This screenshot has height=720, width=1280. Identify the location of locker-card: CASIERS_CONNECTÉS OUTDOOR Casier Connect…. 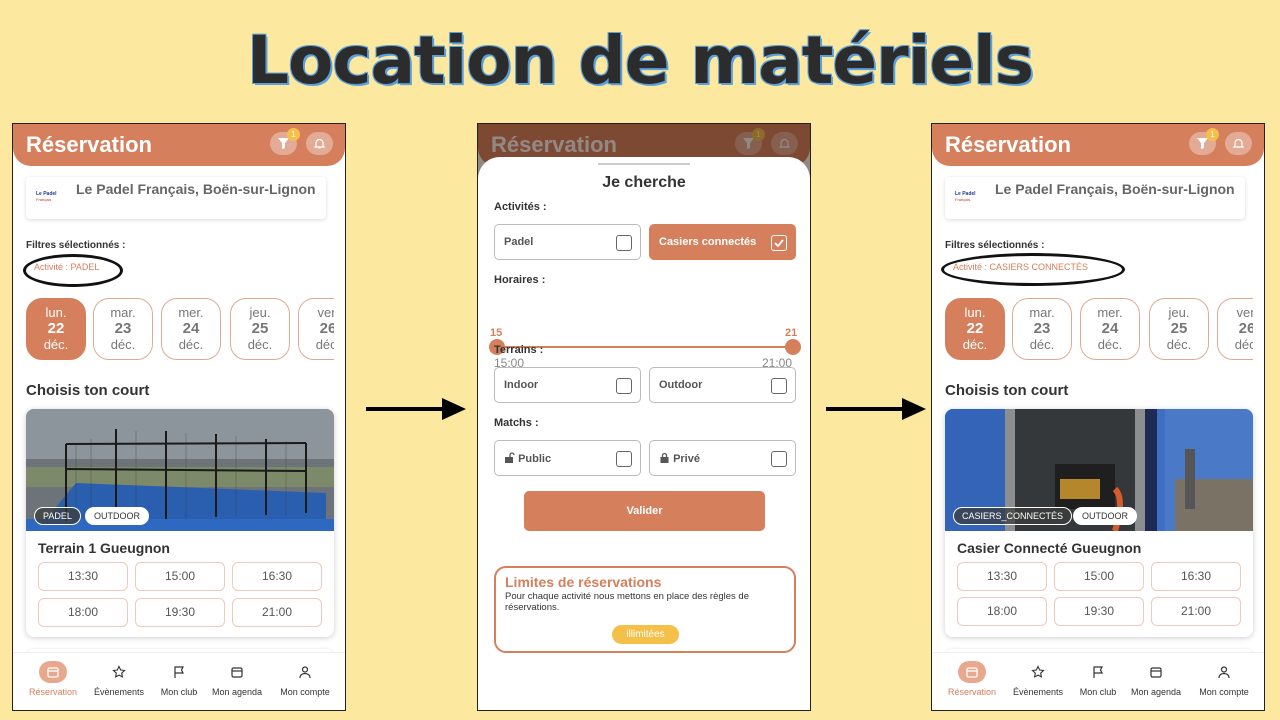
(1099, 523).